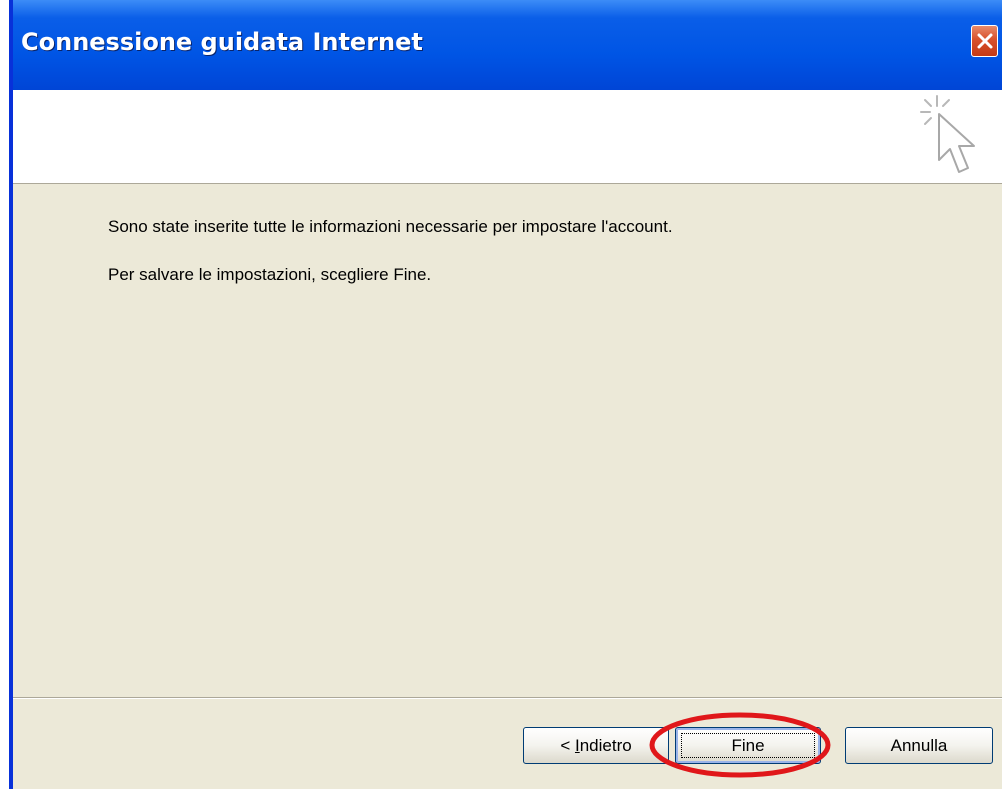 Image resolution: width=1004 pixels, height=789 pixels. I want to click on window-title: Connessione guidata Internet, so click(222, 42).